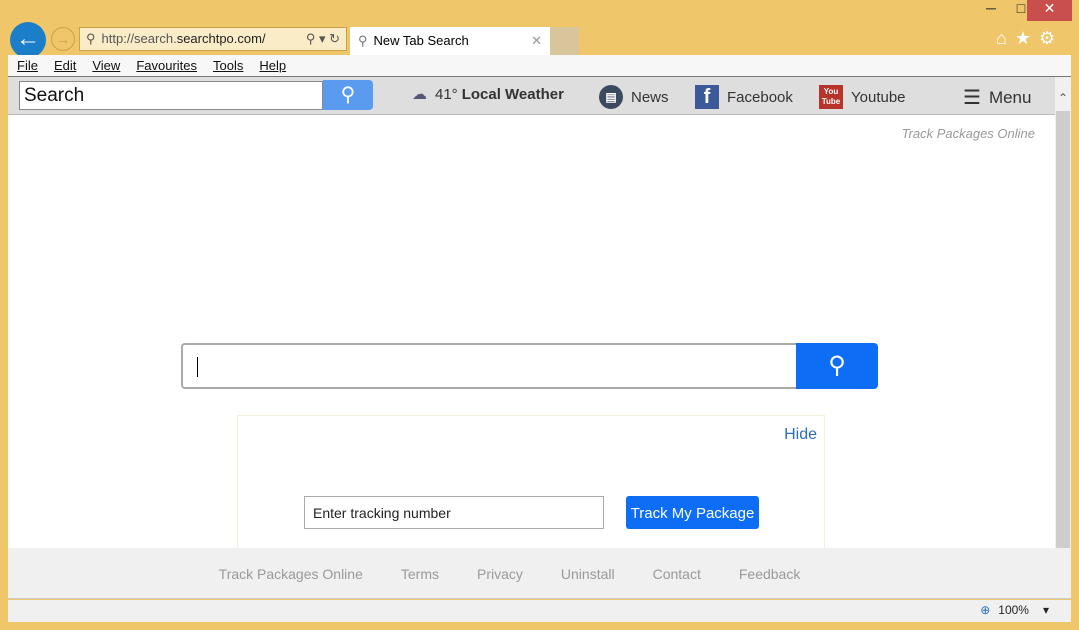  Describe the element at coordinates (1023, 38) in the screenshot. I see `star-icon: ★` at that location.